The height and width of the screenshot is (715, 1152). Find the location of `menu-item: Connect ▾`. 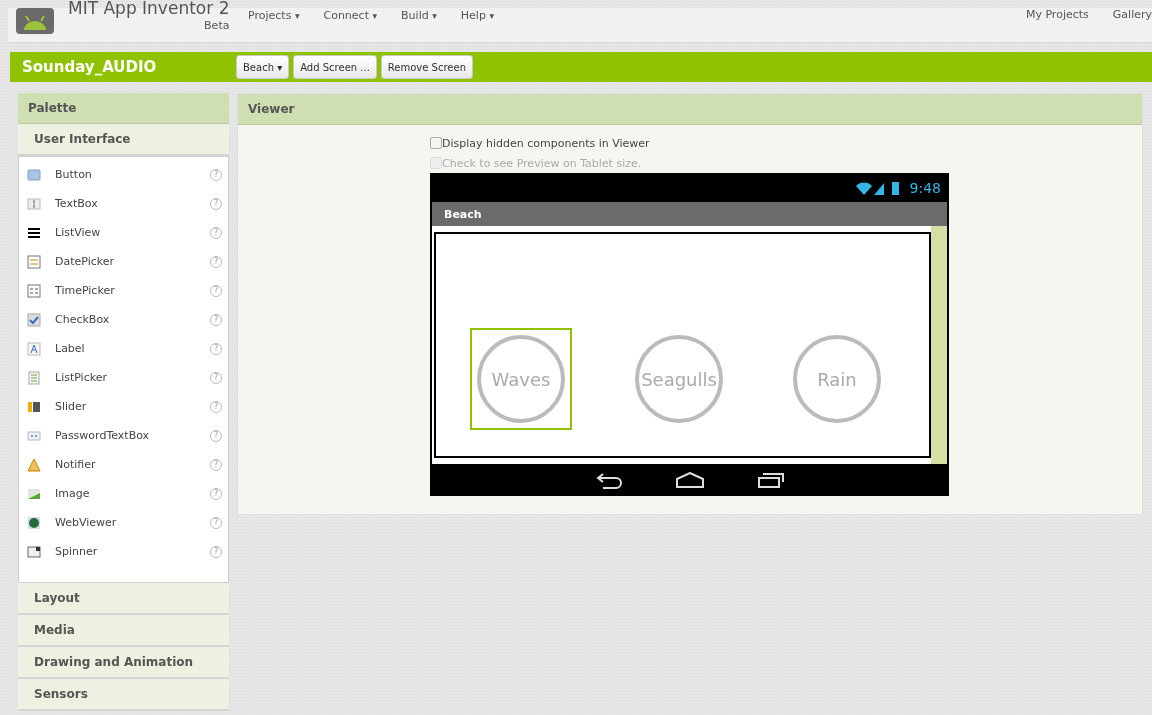

menu-item: Connect ▾ is located at coordinates (350, 15).